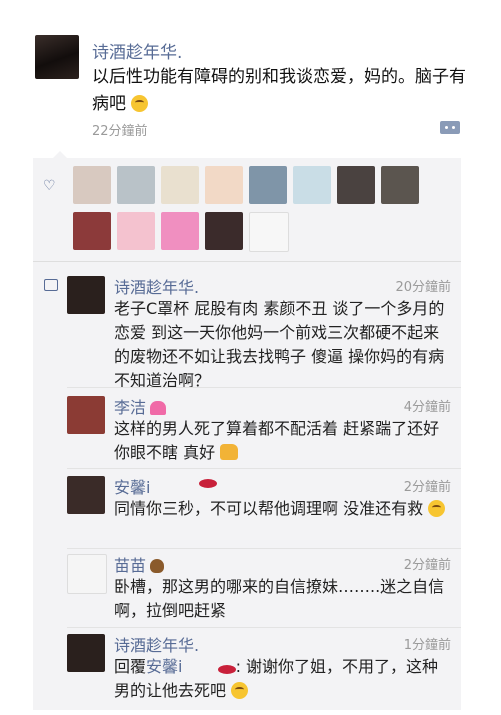 Image resolution: width=501 pixels, height=715 pixels. Describe the element at coordinates (130, 407) in the screenshot. I see `commenter-name-text: 李洁` at that location.